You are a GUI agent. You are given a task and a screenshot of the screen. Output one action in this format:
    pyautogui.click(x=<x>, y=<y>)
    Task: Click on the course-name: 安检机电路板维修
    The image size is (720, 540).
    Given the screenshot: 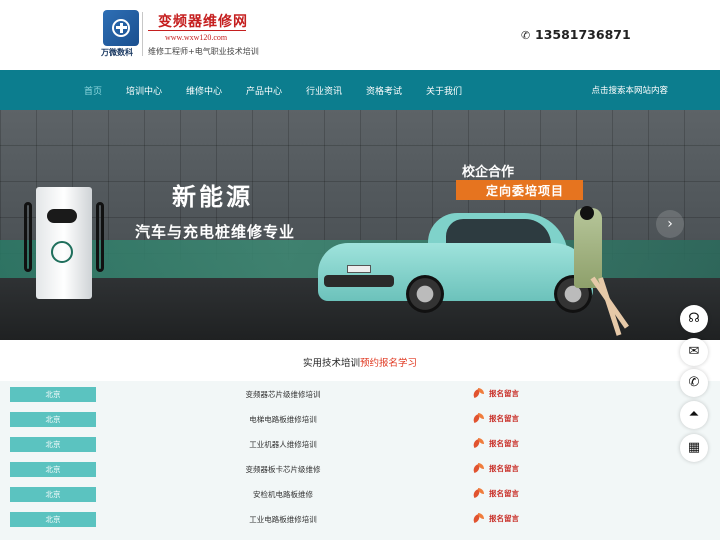 What is the action you would take?
    pyautogui.click(x=283, y=494)
    